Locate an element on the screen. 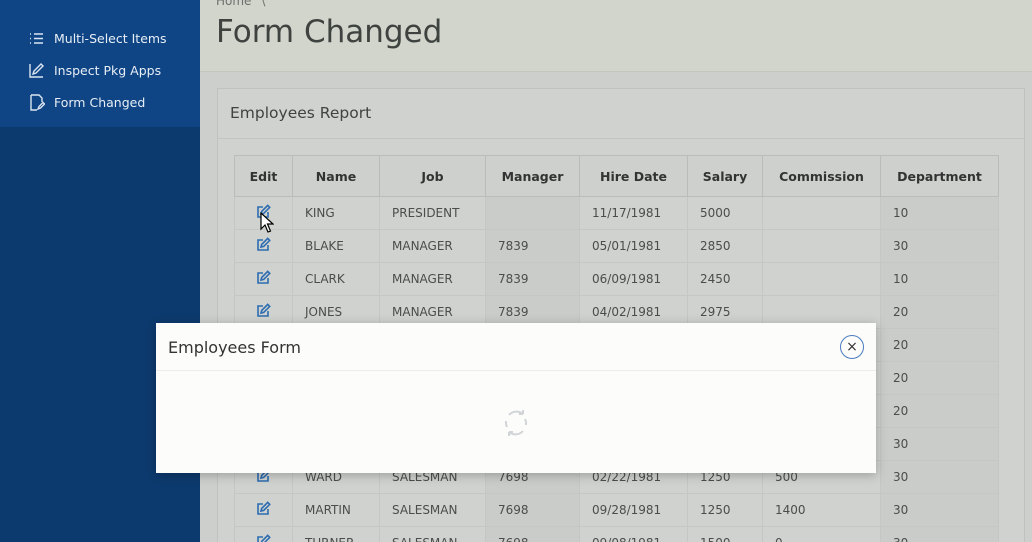 The height and width of the screenshot is (542, 1032). cell-salary: 2450 is located at coordinates (725, 279).